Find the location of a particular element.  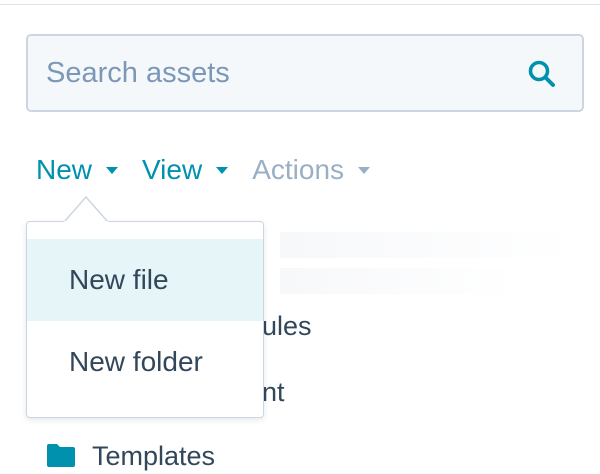

folder-icon is located at coordinates (61, 455).